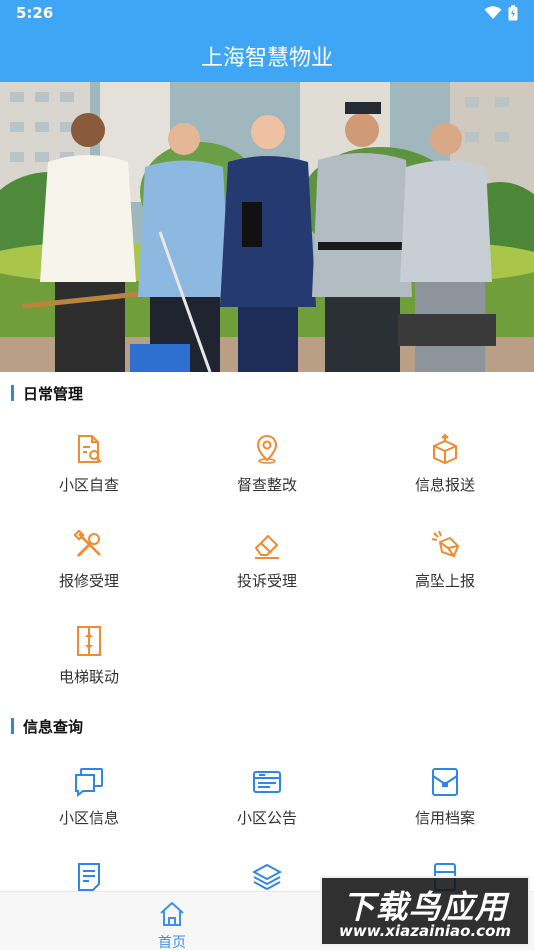 The width and height of the screenshot is (534, 950). I want to click on status-time: 5:26, so click(35, 13).